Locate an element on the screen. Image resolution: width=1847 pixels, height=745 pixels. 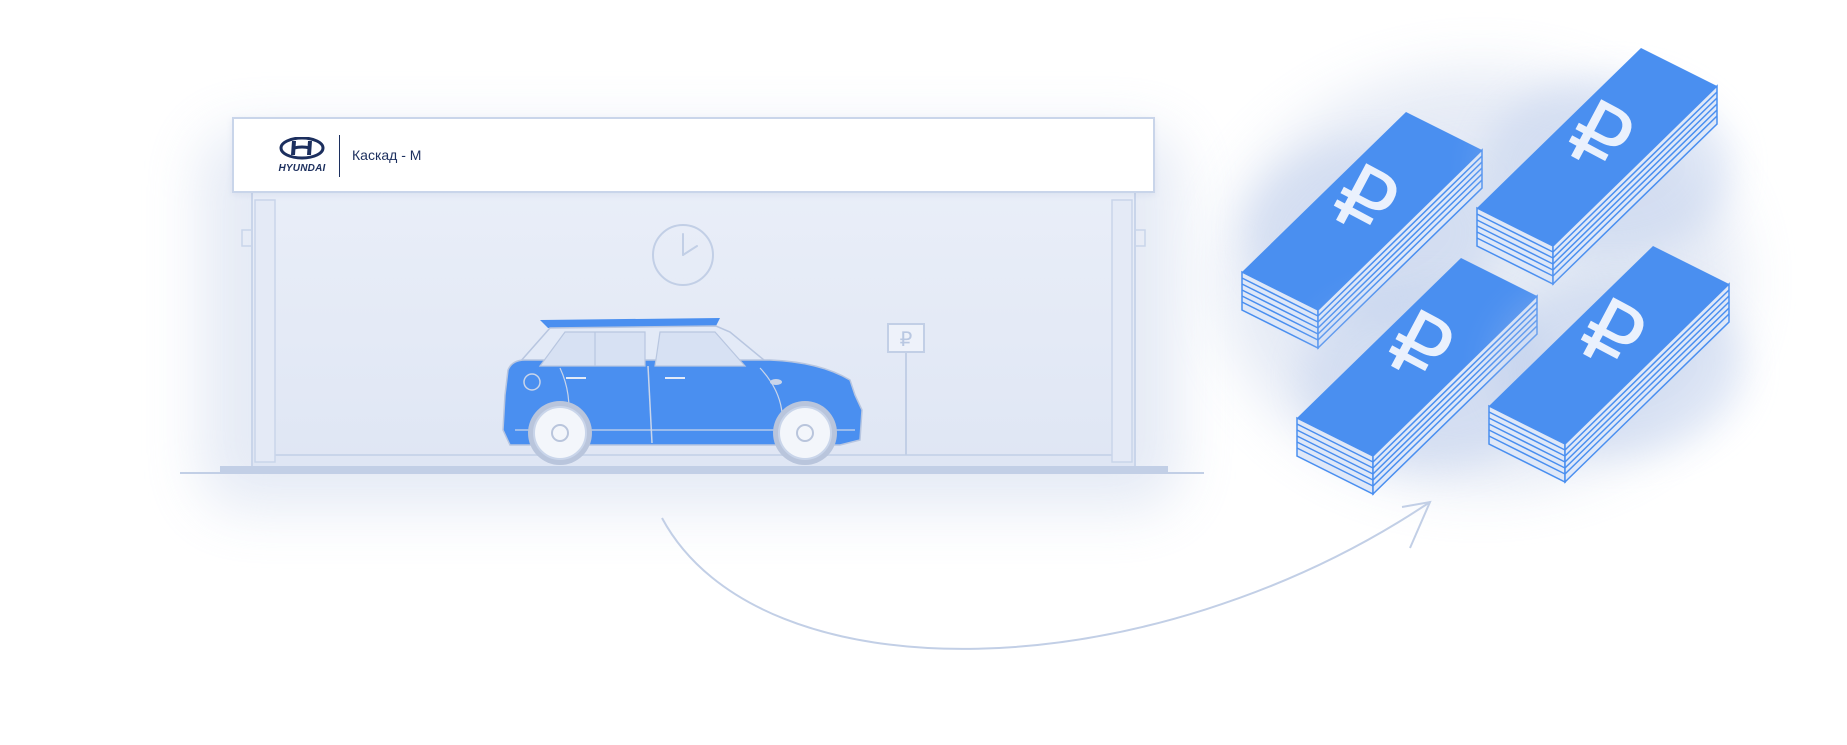
hyundai-logo: HYUNDAI is located at coordinates (302, 156).